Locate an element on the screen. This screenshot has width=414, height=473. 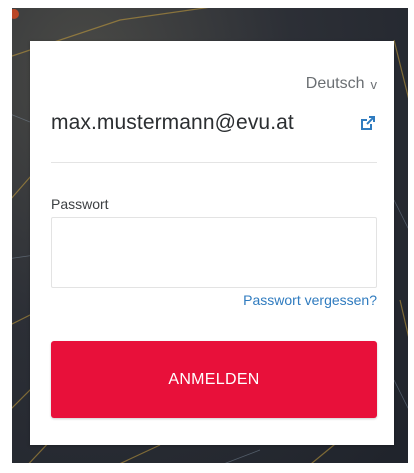
forgot-password-link: Passwort vergessen? is located at coordinates (310, 300).